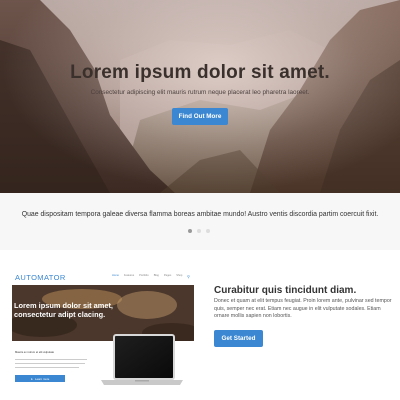 Image resolution: width=400 pixels, height=400 pixels. I want to click on preview-hero-line: Lorem ipsum dolor sit amet,, so click(63, 305).